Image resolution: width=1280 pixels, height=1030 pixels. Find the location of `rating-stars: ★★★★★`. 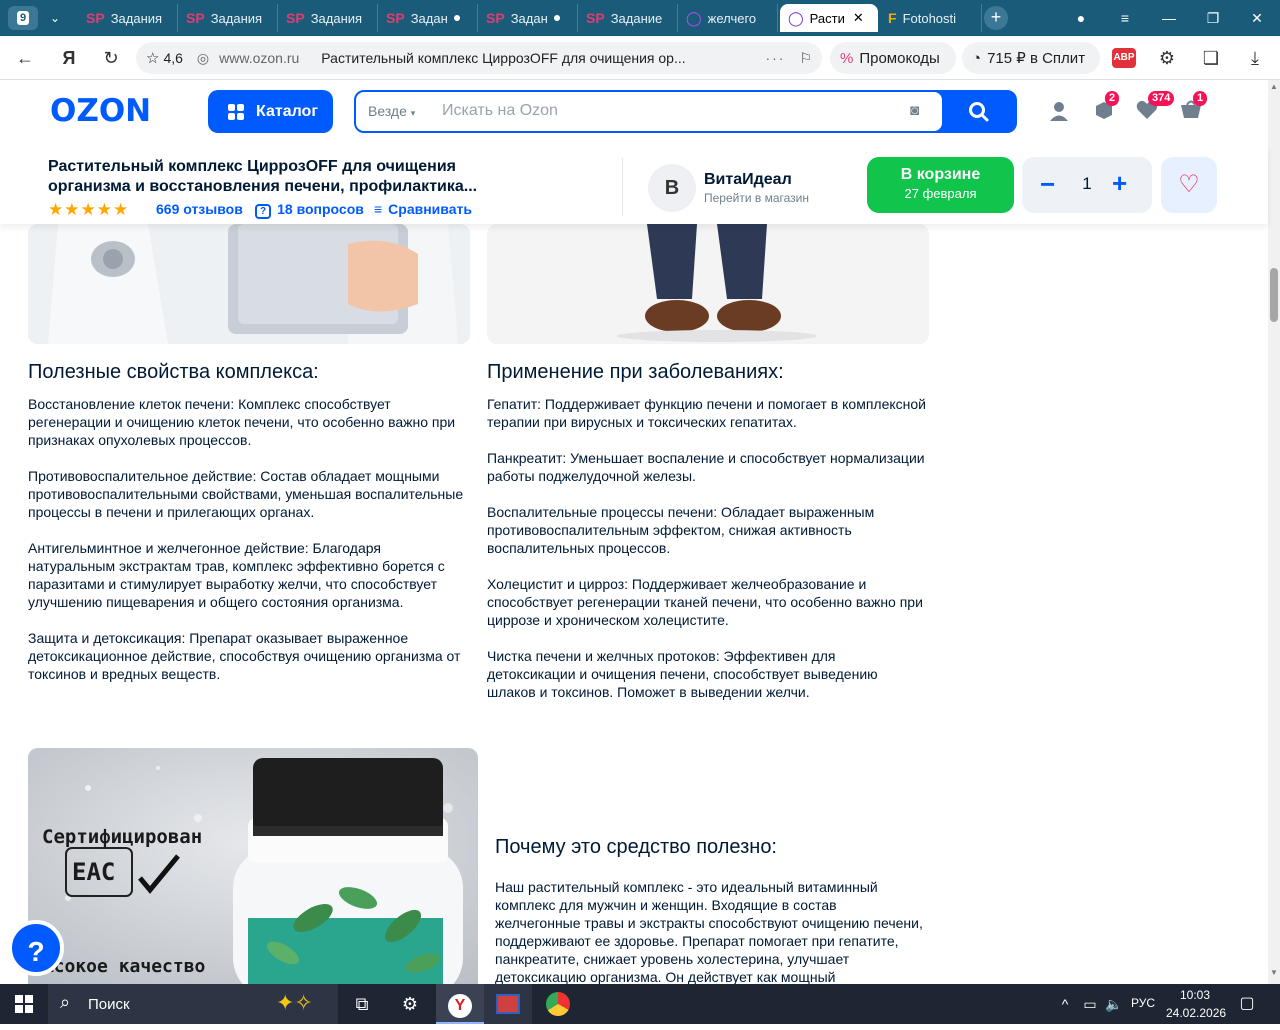

rating-stars: ★★★★★ is located at coordinates (89, 209).